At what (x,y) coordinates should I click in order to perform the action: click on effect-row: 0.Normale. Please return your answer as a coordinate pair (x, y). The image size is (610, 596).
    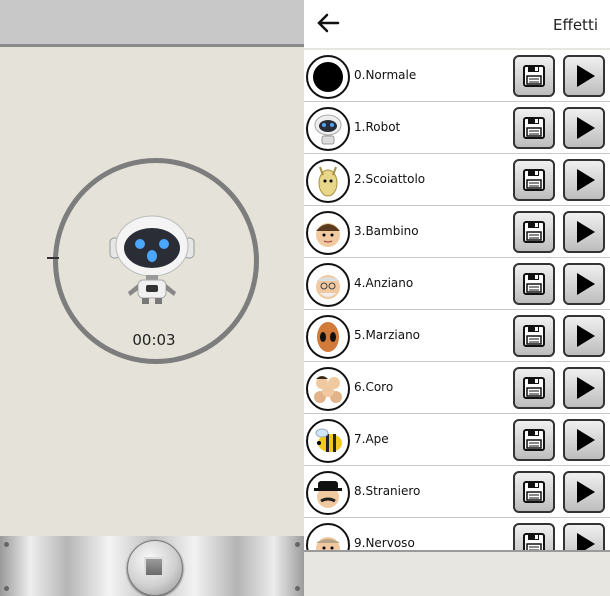
    Looking at the image, I should click on (457, 76).